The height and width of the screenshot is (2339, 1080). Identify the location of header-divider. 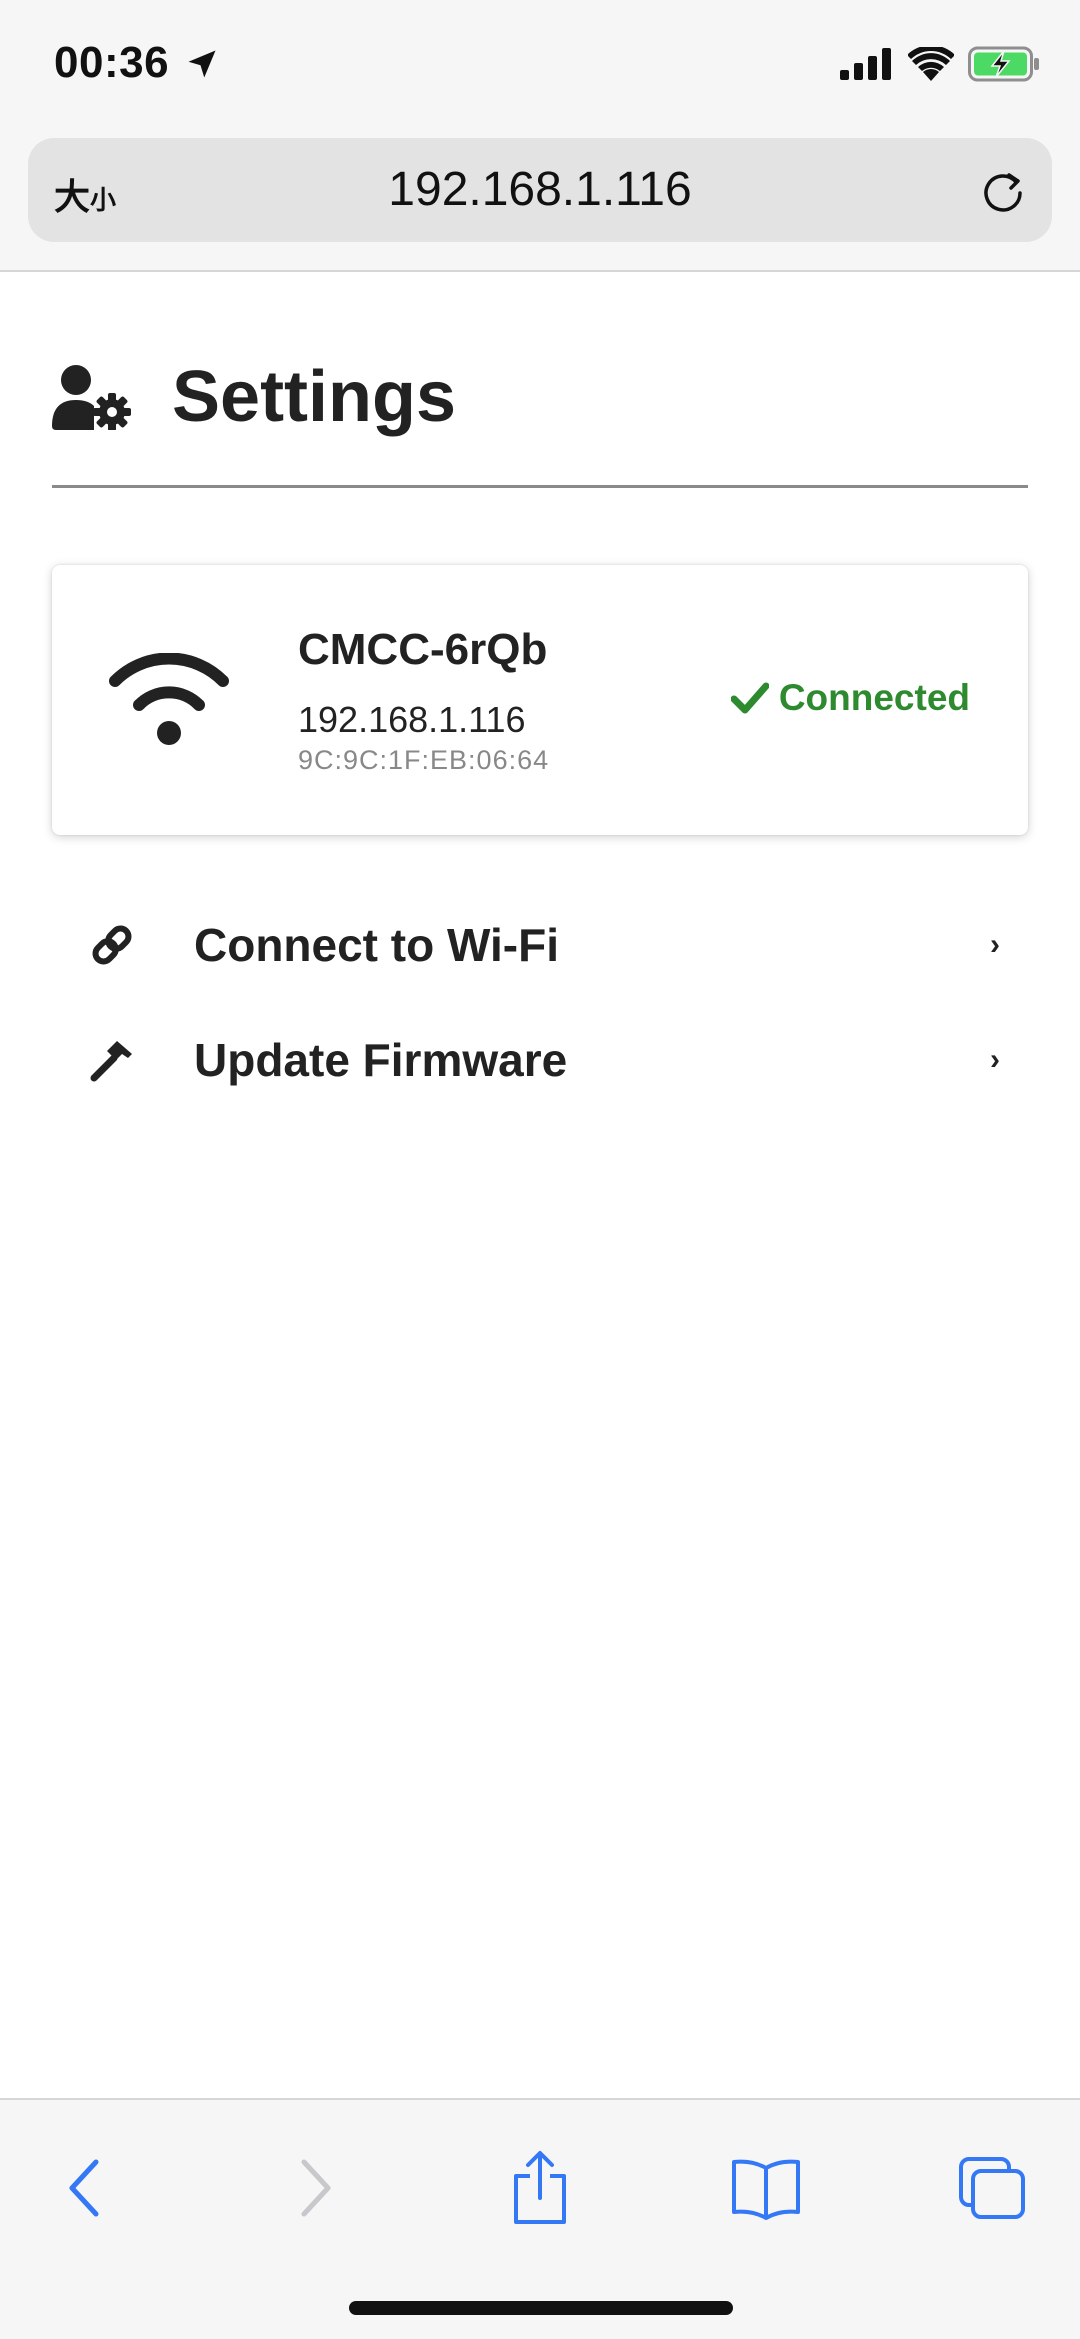
(540, 486).